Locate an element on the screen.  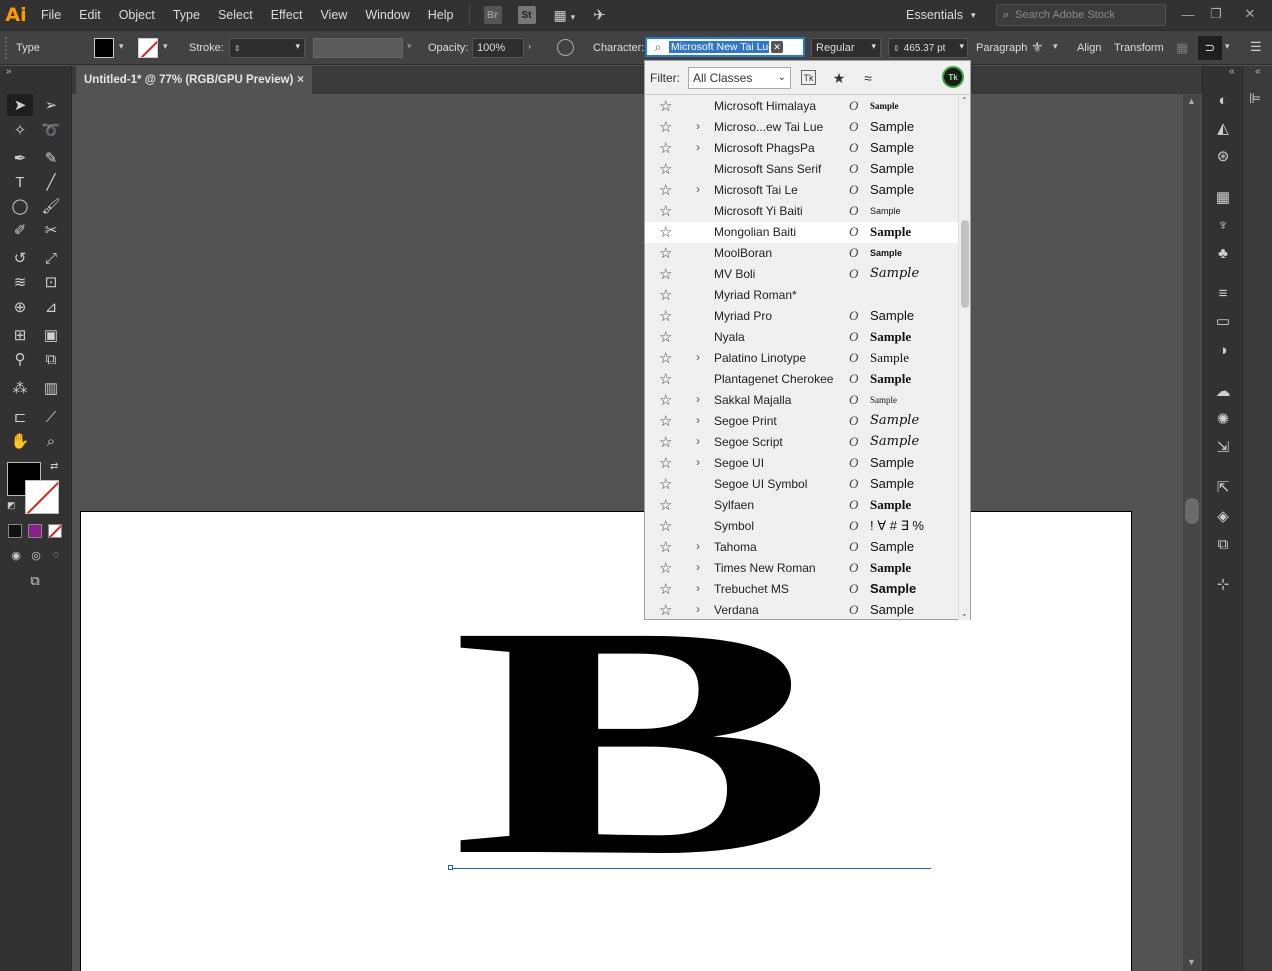
paragraph-link: Paragraph is located at coordinates (1001, 48).